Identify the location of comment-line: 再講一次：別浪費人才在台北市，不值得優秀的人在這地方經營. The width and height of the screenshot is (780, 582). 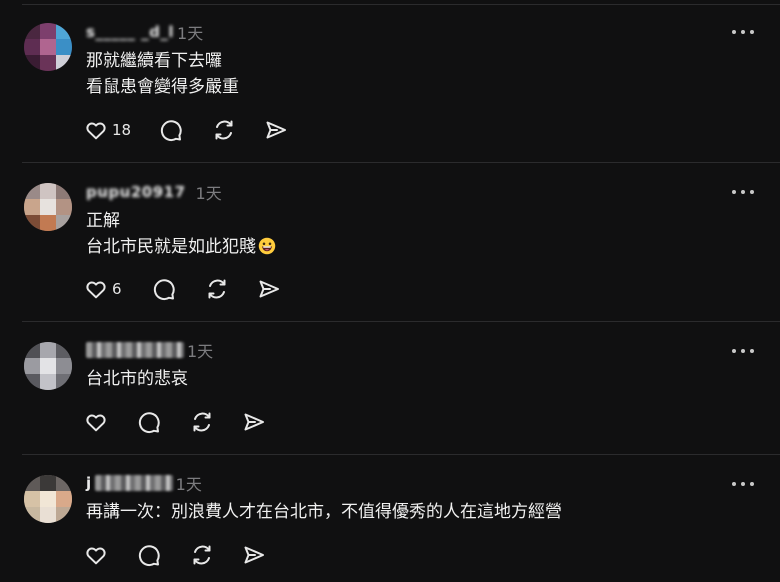
(324, 512).